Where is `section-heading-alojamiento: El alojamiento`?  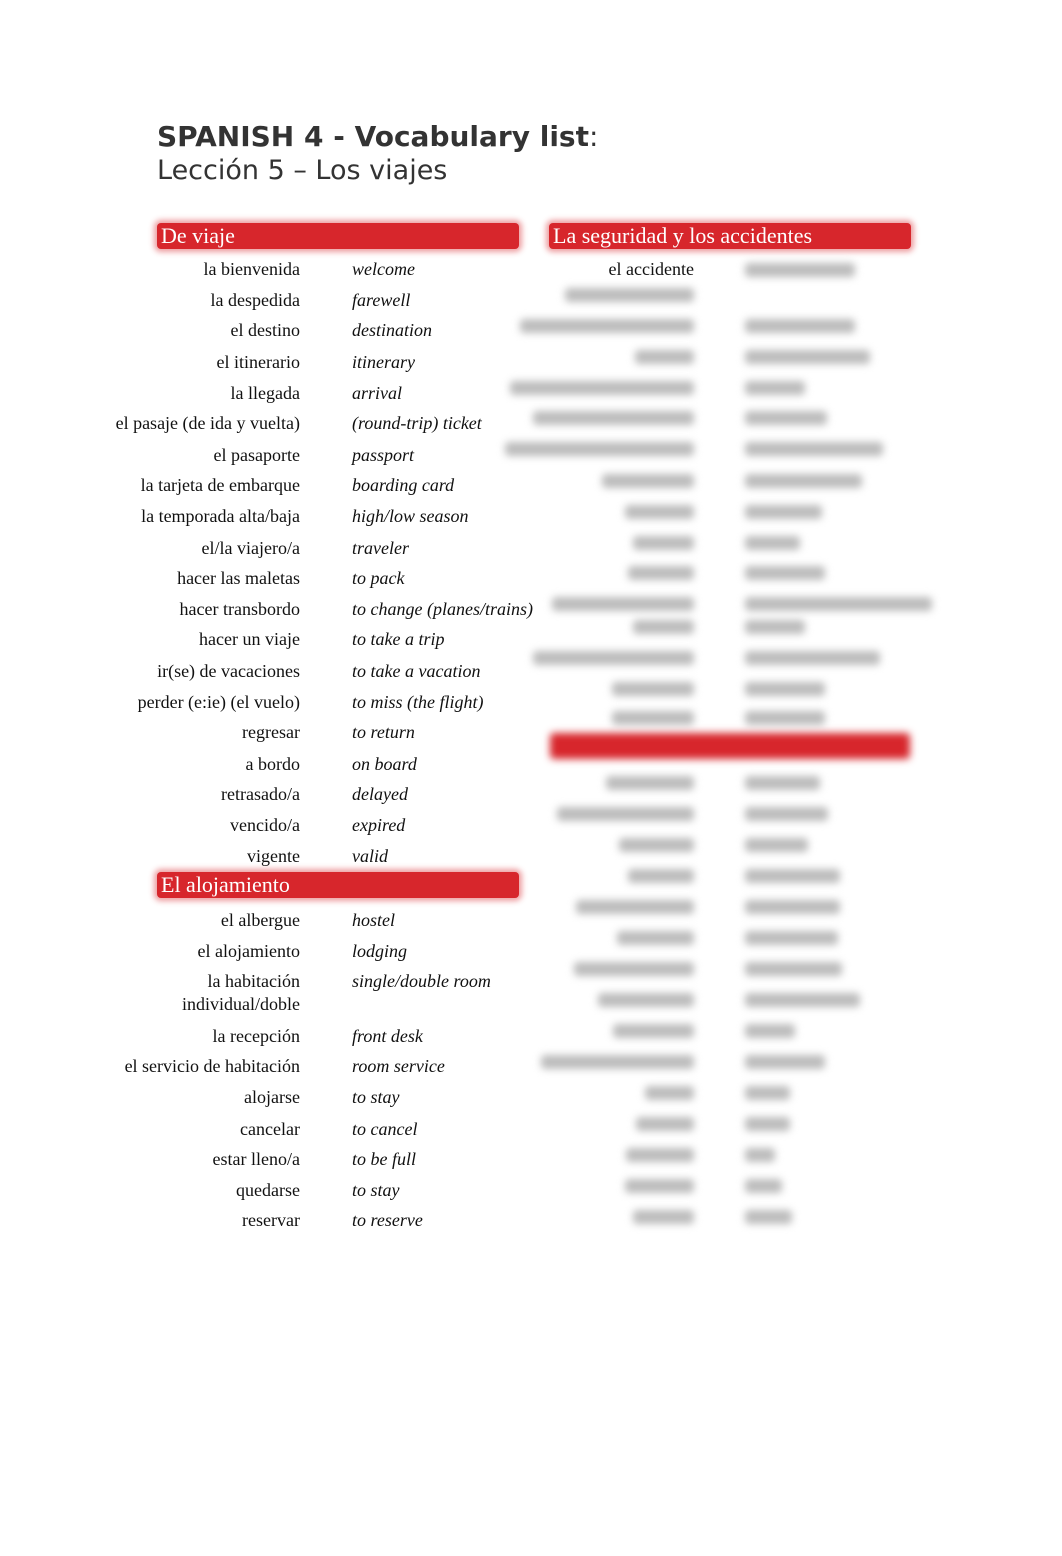 section-heading-alojamiento: El alojamiento is located at coordinates (338, 885).